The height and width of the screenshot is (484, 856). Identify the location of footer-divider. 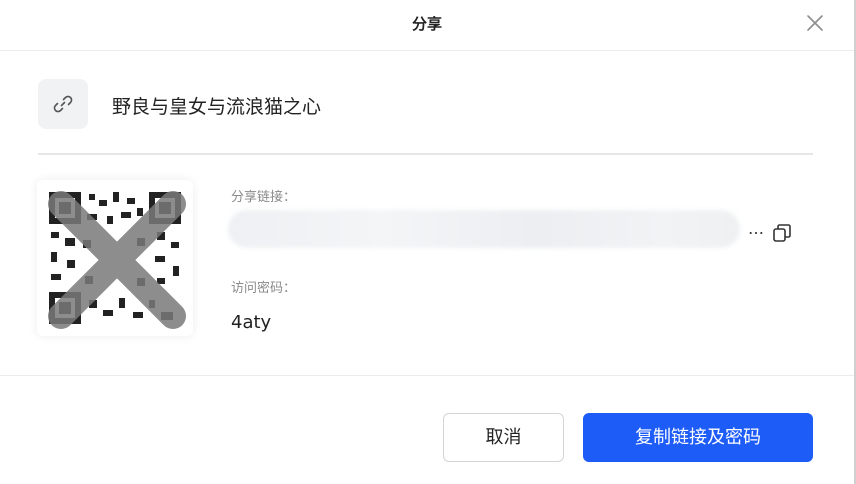
(427, 375).